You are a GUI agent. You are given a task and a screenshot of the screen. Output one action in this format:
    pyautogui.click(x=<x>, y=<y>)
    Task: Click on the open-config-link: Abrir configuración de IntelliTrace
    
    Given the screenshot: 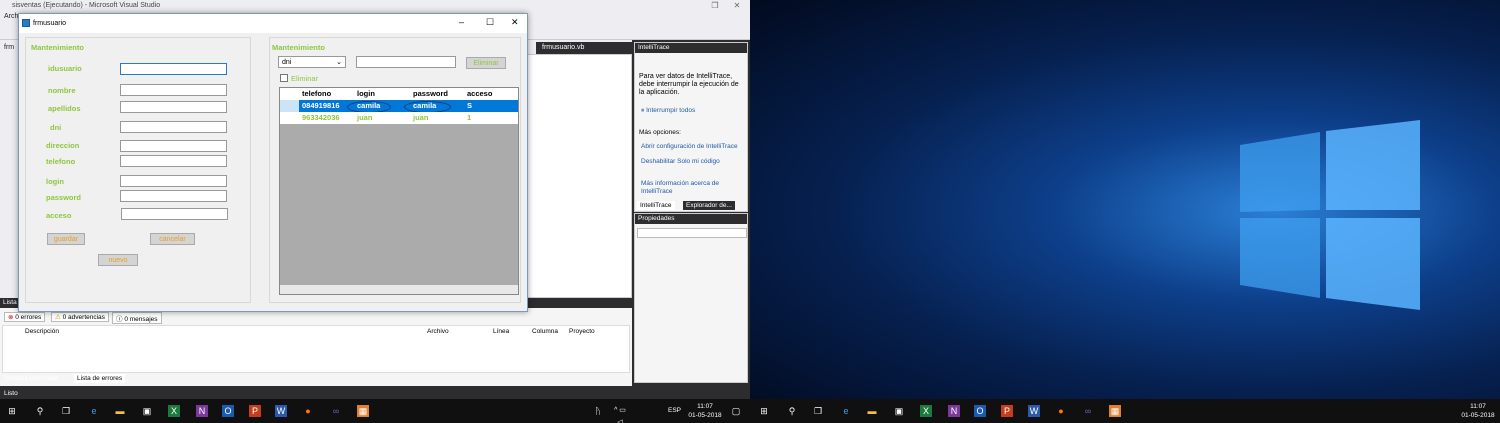 What is the action you would take?
    pyautogui.click(x=689, y=146)
    